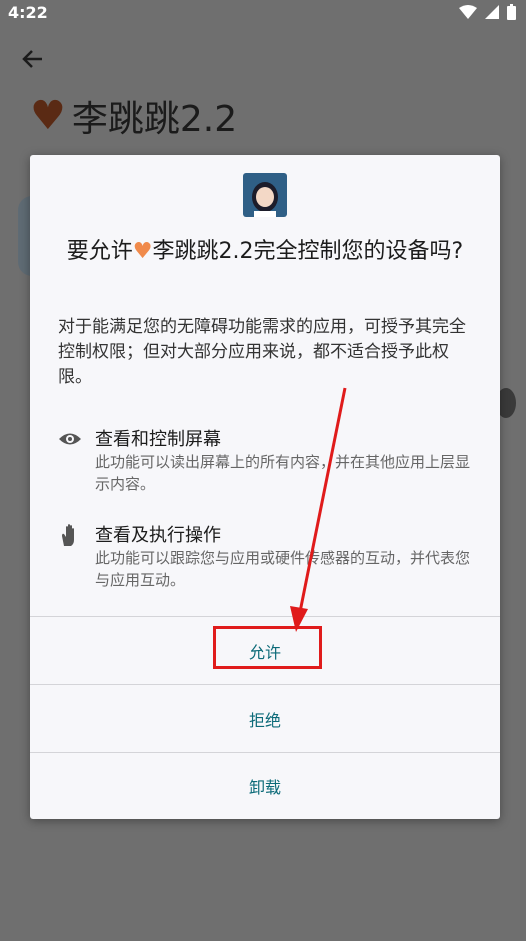 This screenshot has width=526, height=941. What do you see at coordinates (158, 535) in the screenshot?
I see `permission-title: 查看及执行操作` at bounding box center [158, 535].